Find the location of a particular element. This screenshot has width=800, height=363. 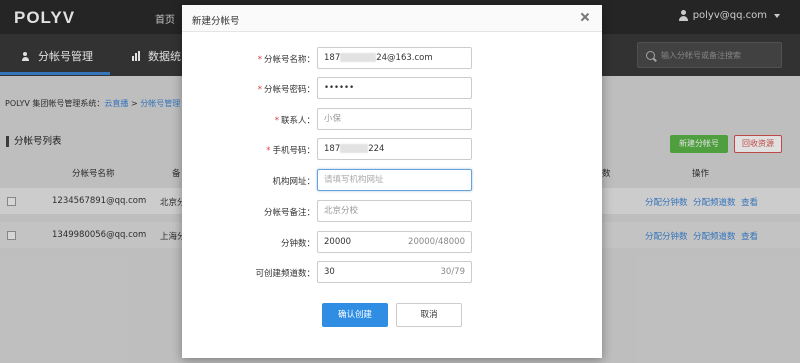

password-input: •••••• is located at coordinates (394, 88).